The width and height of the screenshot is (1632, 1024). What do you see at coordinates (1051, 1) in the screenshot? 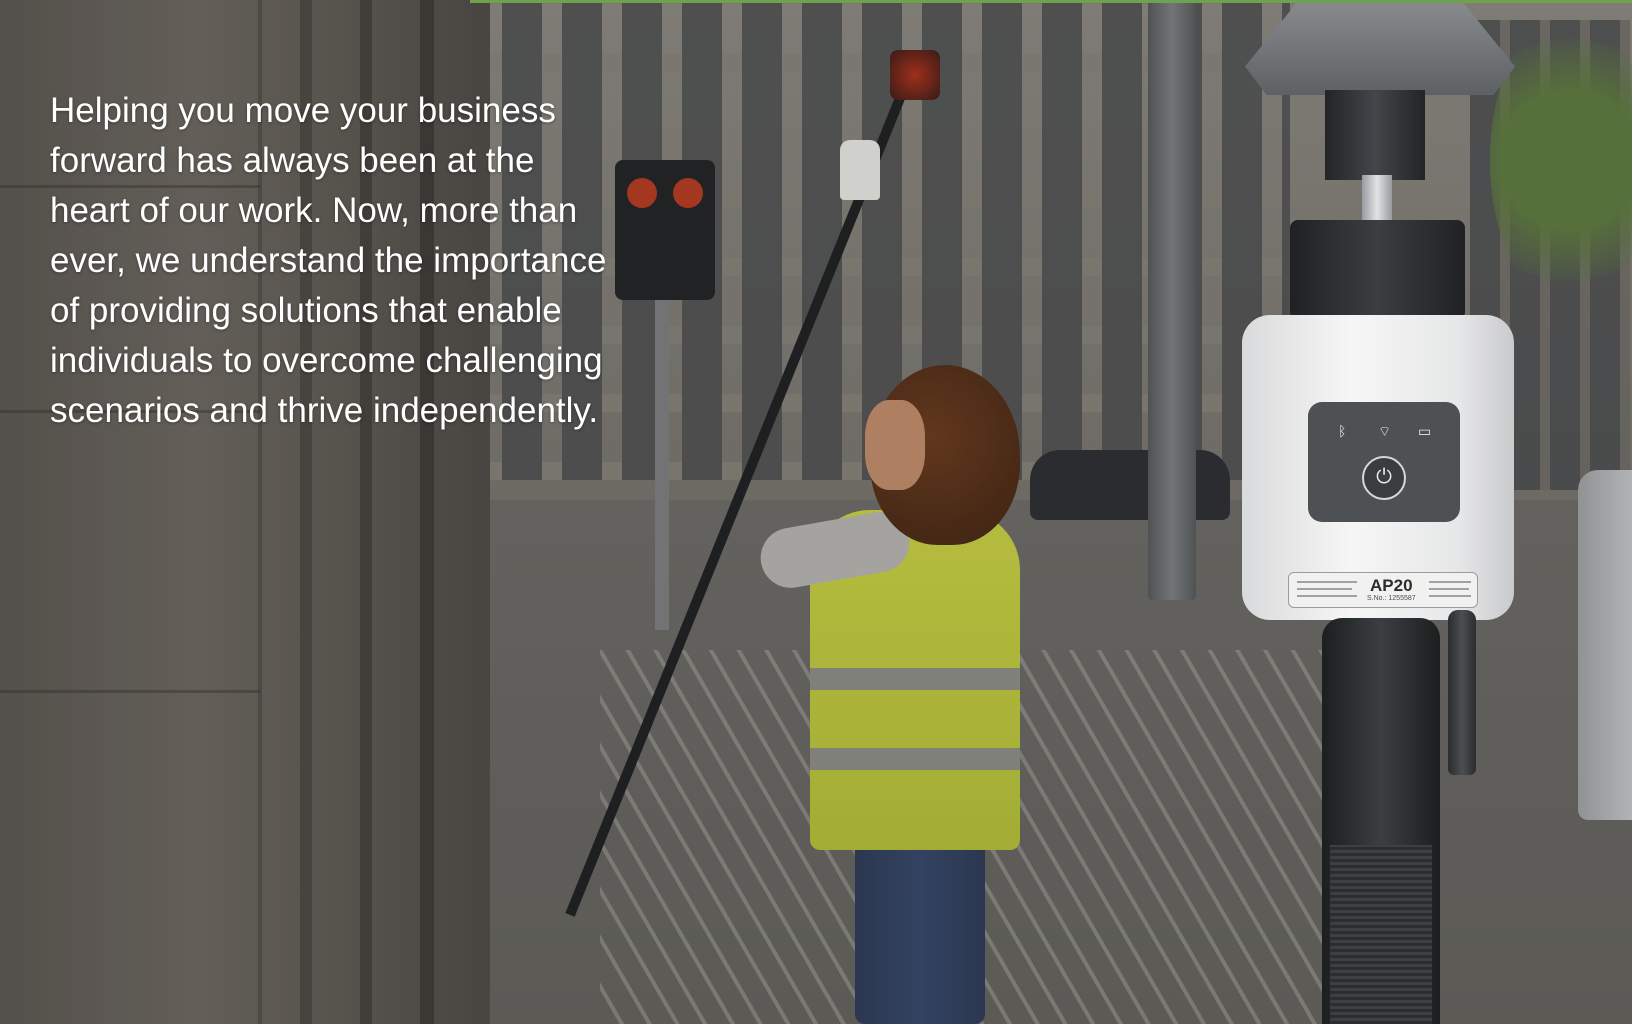
I see `top-accent-bar` at bounding box center [1051, 1].